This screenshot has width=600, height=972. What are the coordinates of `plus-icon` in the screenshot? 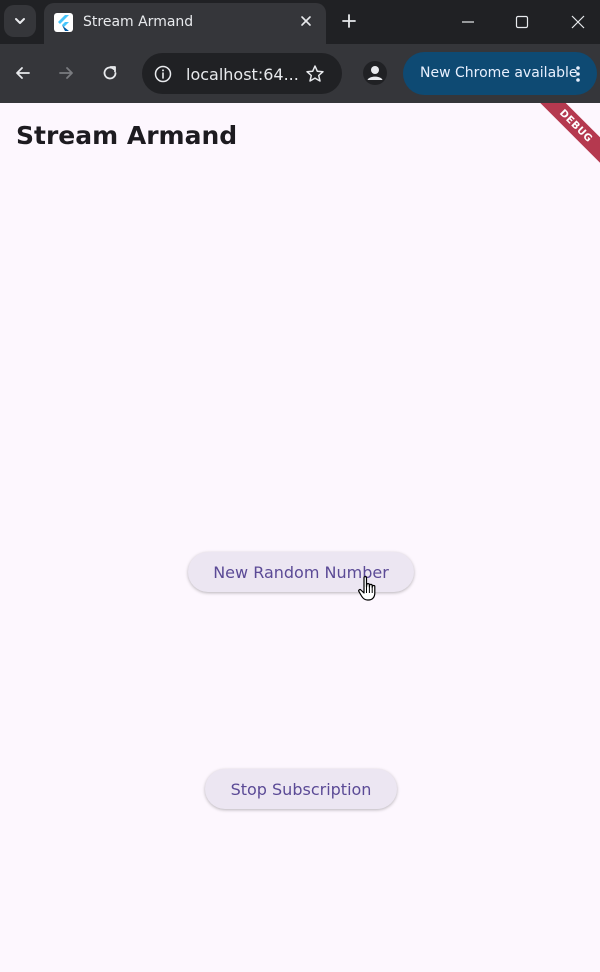 It's located at (349, 21).